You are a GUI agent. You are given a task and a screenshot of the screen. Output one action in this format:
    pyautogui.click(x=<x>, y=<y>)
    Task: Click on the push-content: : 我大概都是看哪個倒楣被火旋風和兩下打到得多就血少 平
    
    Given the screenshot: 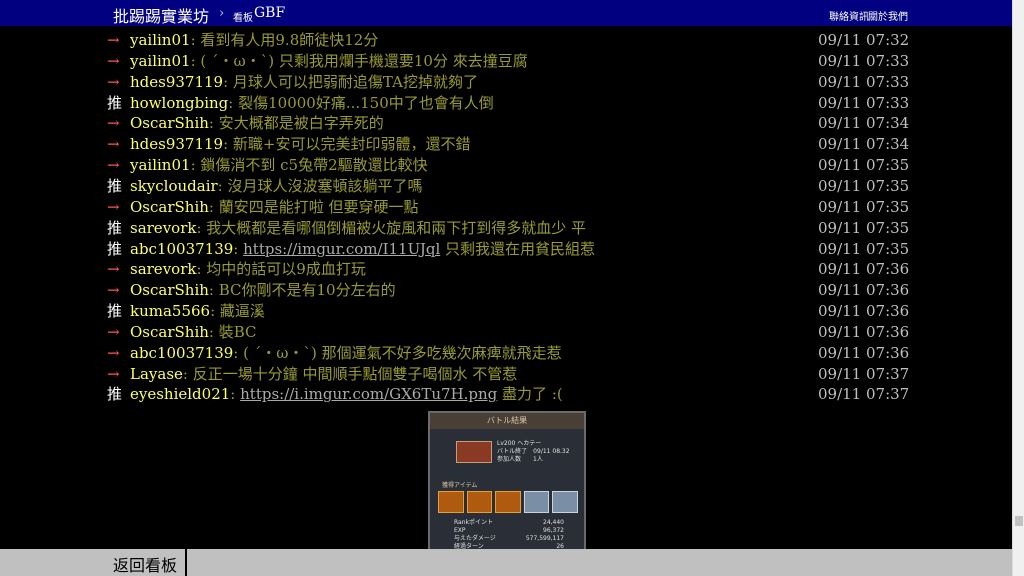 What is the action you would take?
    pyautogui.click(x=391, y=227)
    